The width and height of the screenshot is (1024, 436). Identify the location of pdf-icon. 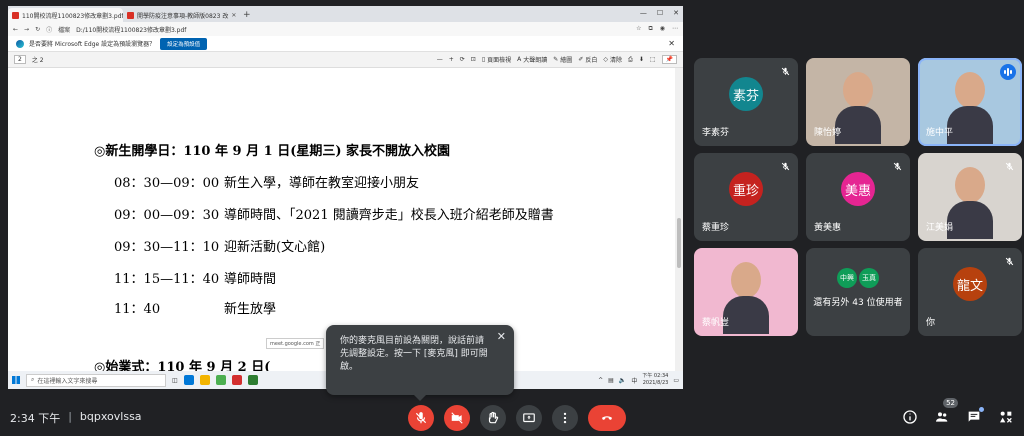
(15, 15).